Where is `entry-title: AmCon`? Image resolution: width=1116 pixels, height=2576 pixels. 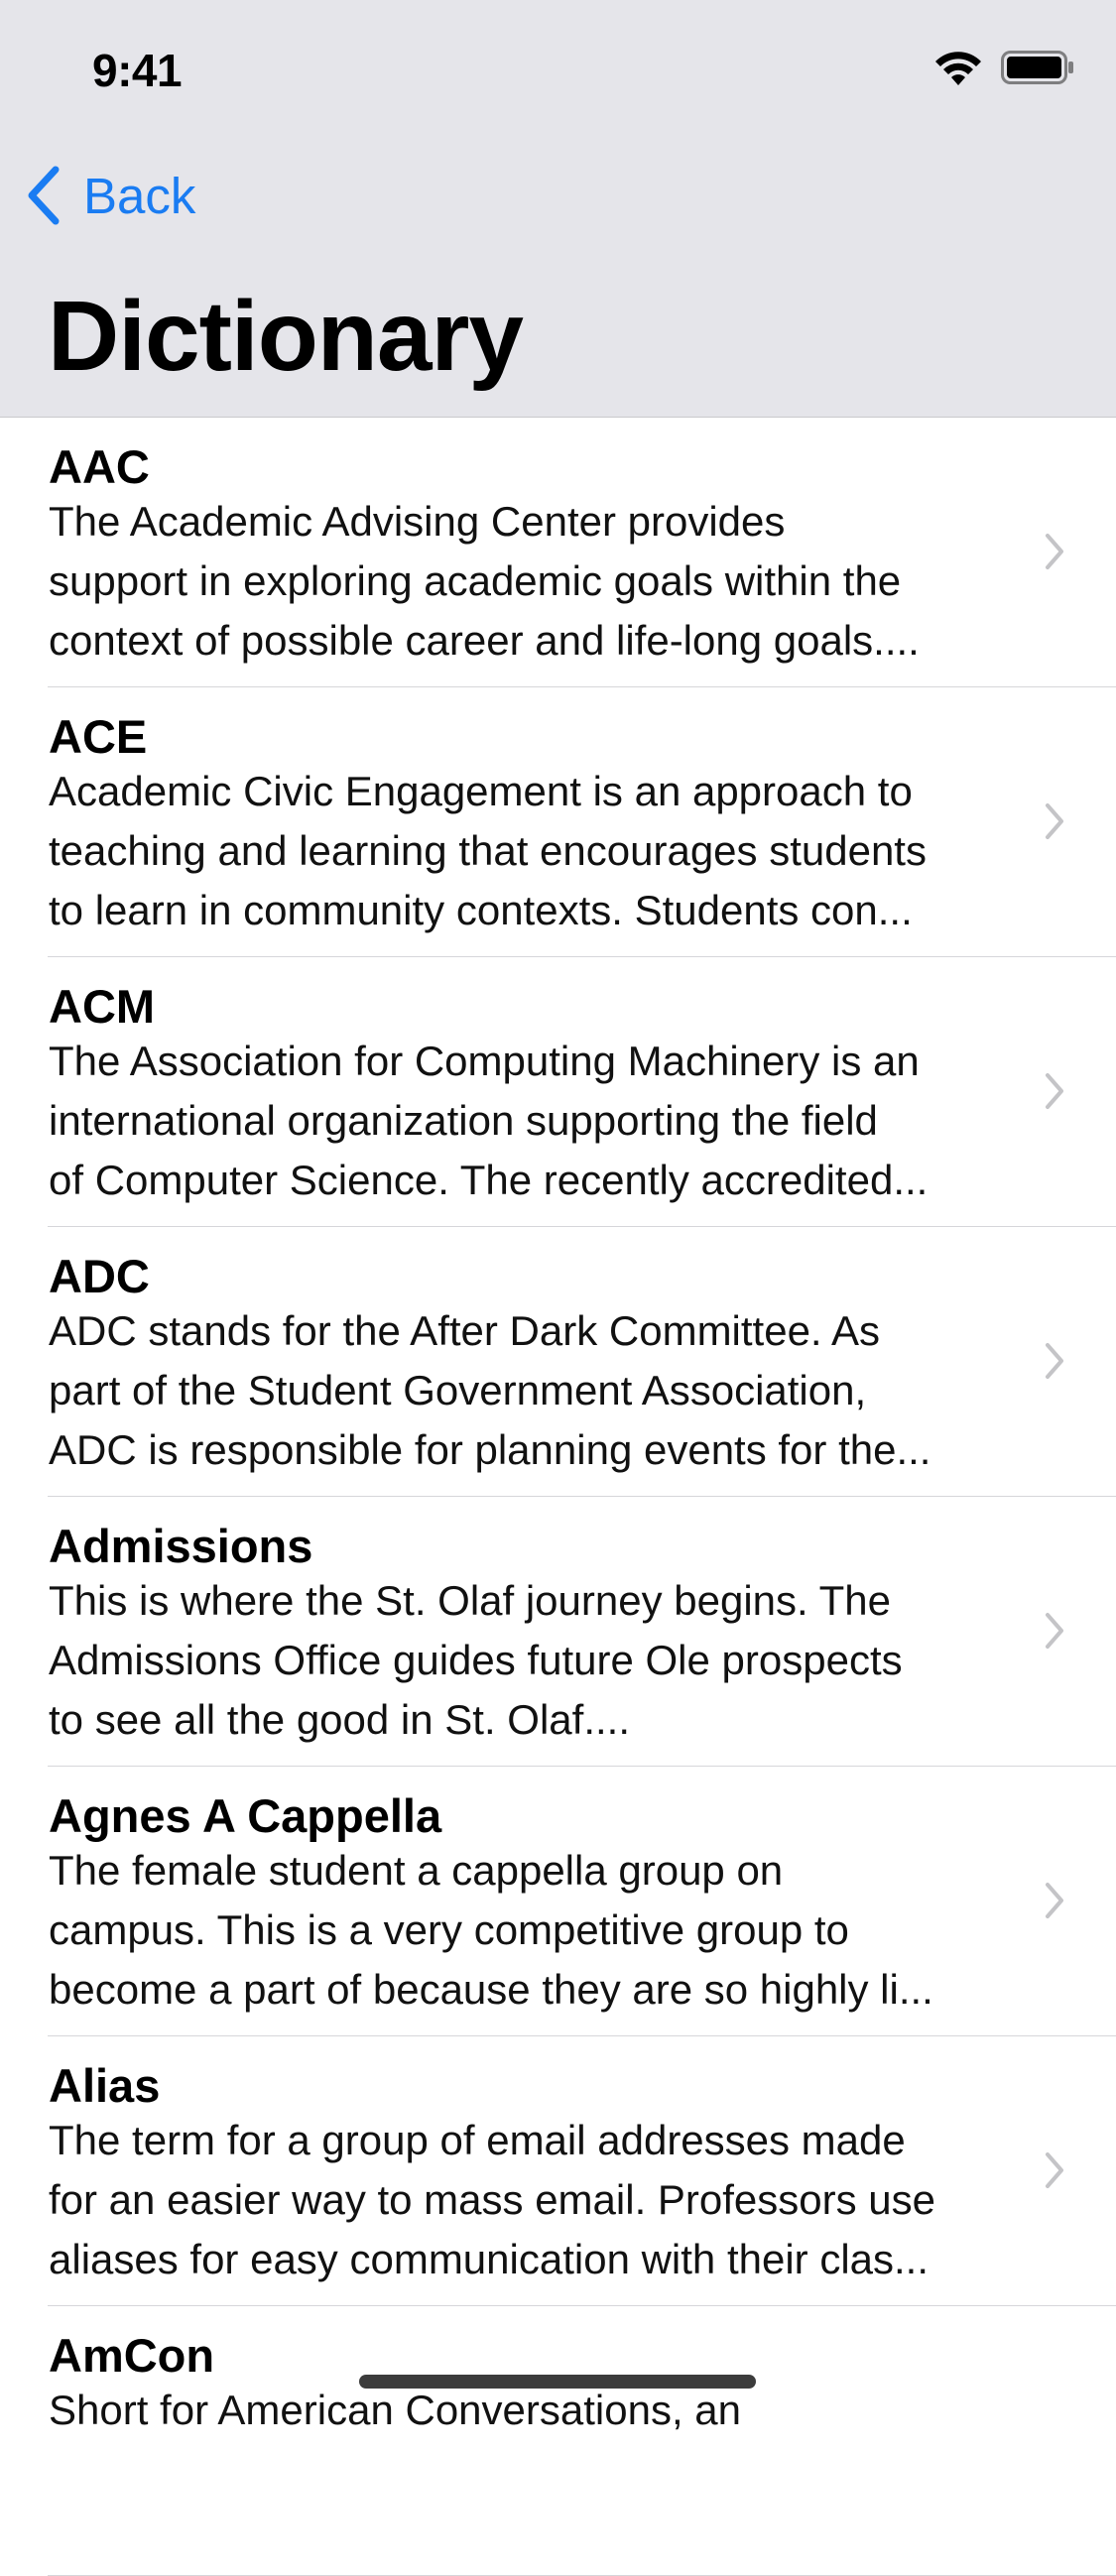 entry-title: AmCon is located at coordinates (132, 2355).